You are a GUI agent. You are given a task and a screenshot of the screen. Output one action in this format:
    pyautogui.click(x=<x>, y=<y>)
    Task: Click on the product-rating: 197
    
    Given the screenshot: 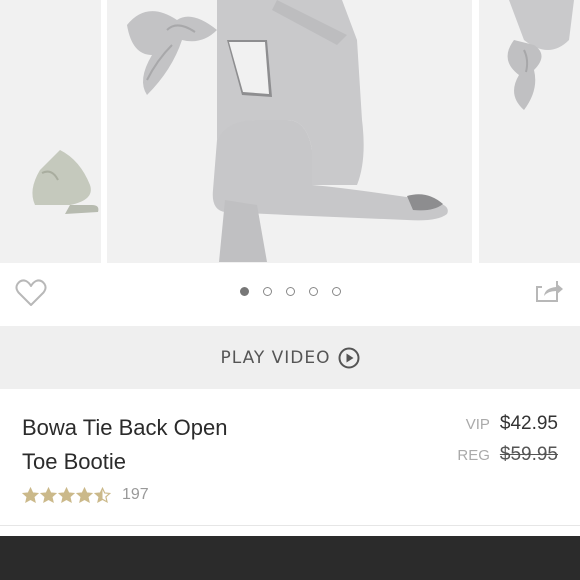 What is the action you would take?
    pyautogui.click(x=85, y=495)
    